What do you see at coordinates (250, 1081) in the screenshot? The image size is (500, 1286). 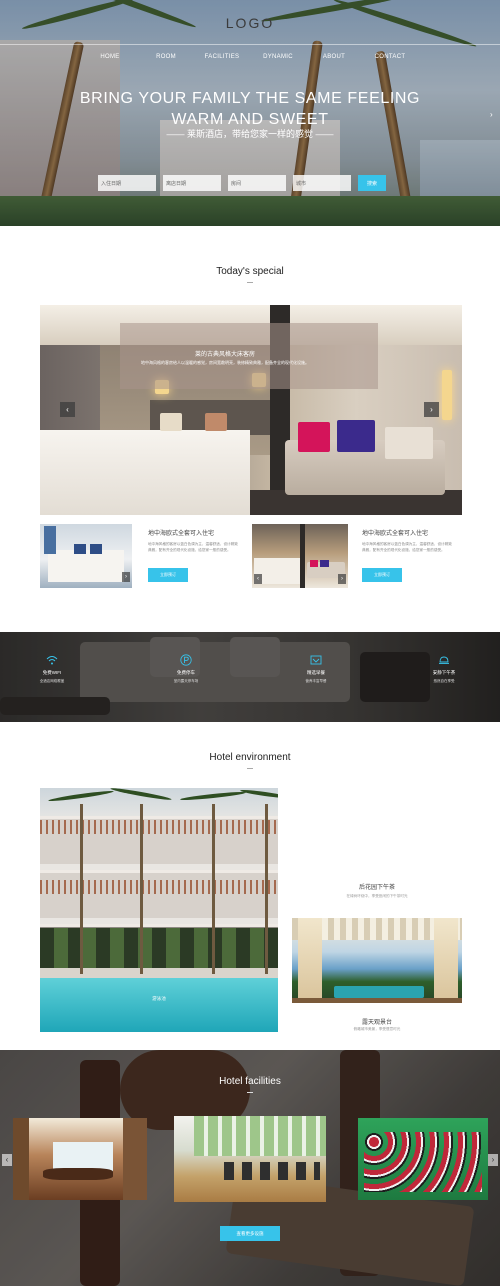 I see `section-title-facilities: Hotel facilities` at bounding box center [250, 1081].